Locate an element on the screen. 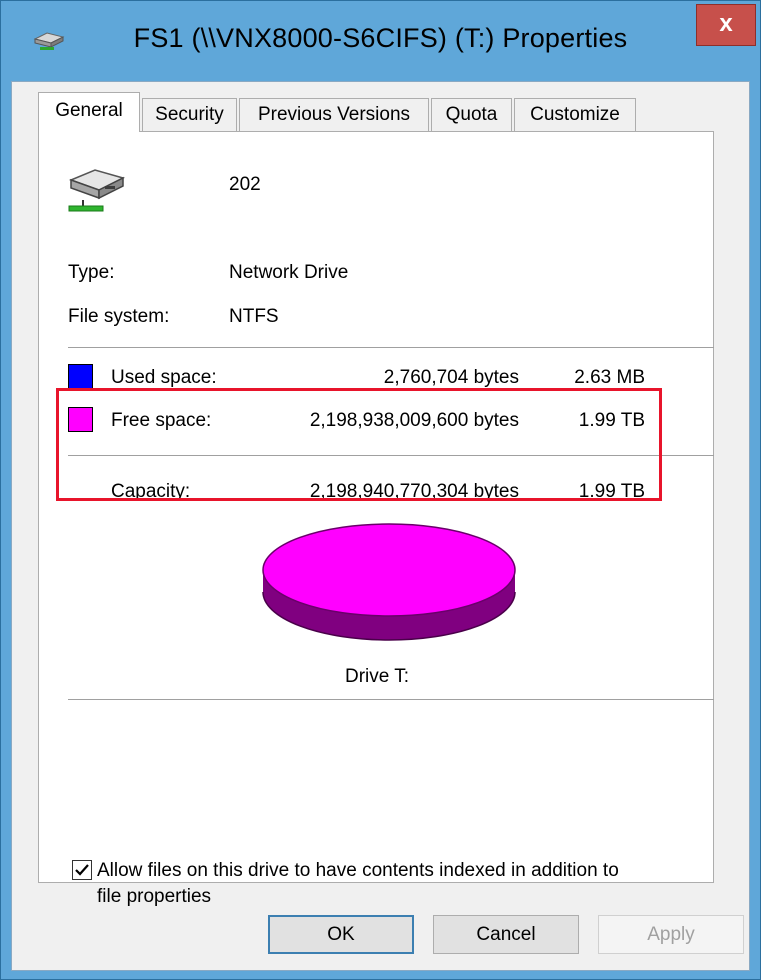  apply-button: Apply is located at coordinates (671, 934).